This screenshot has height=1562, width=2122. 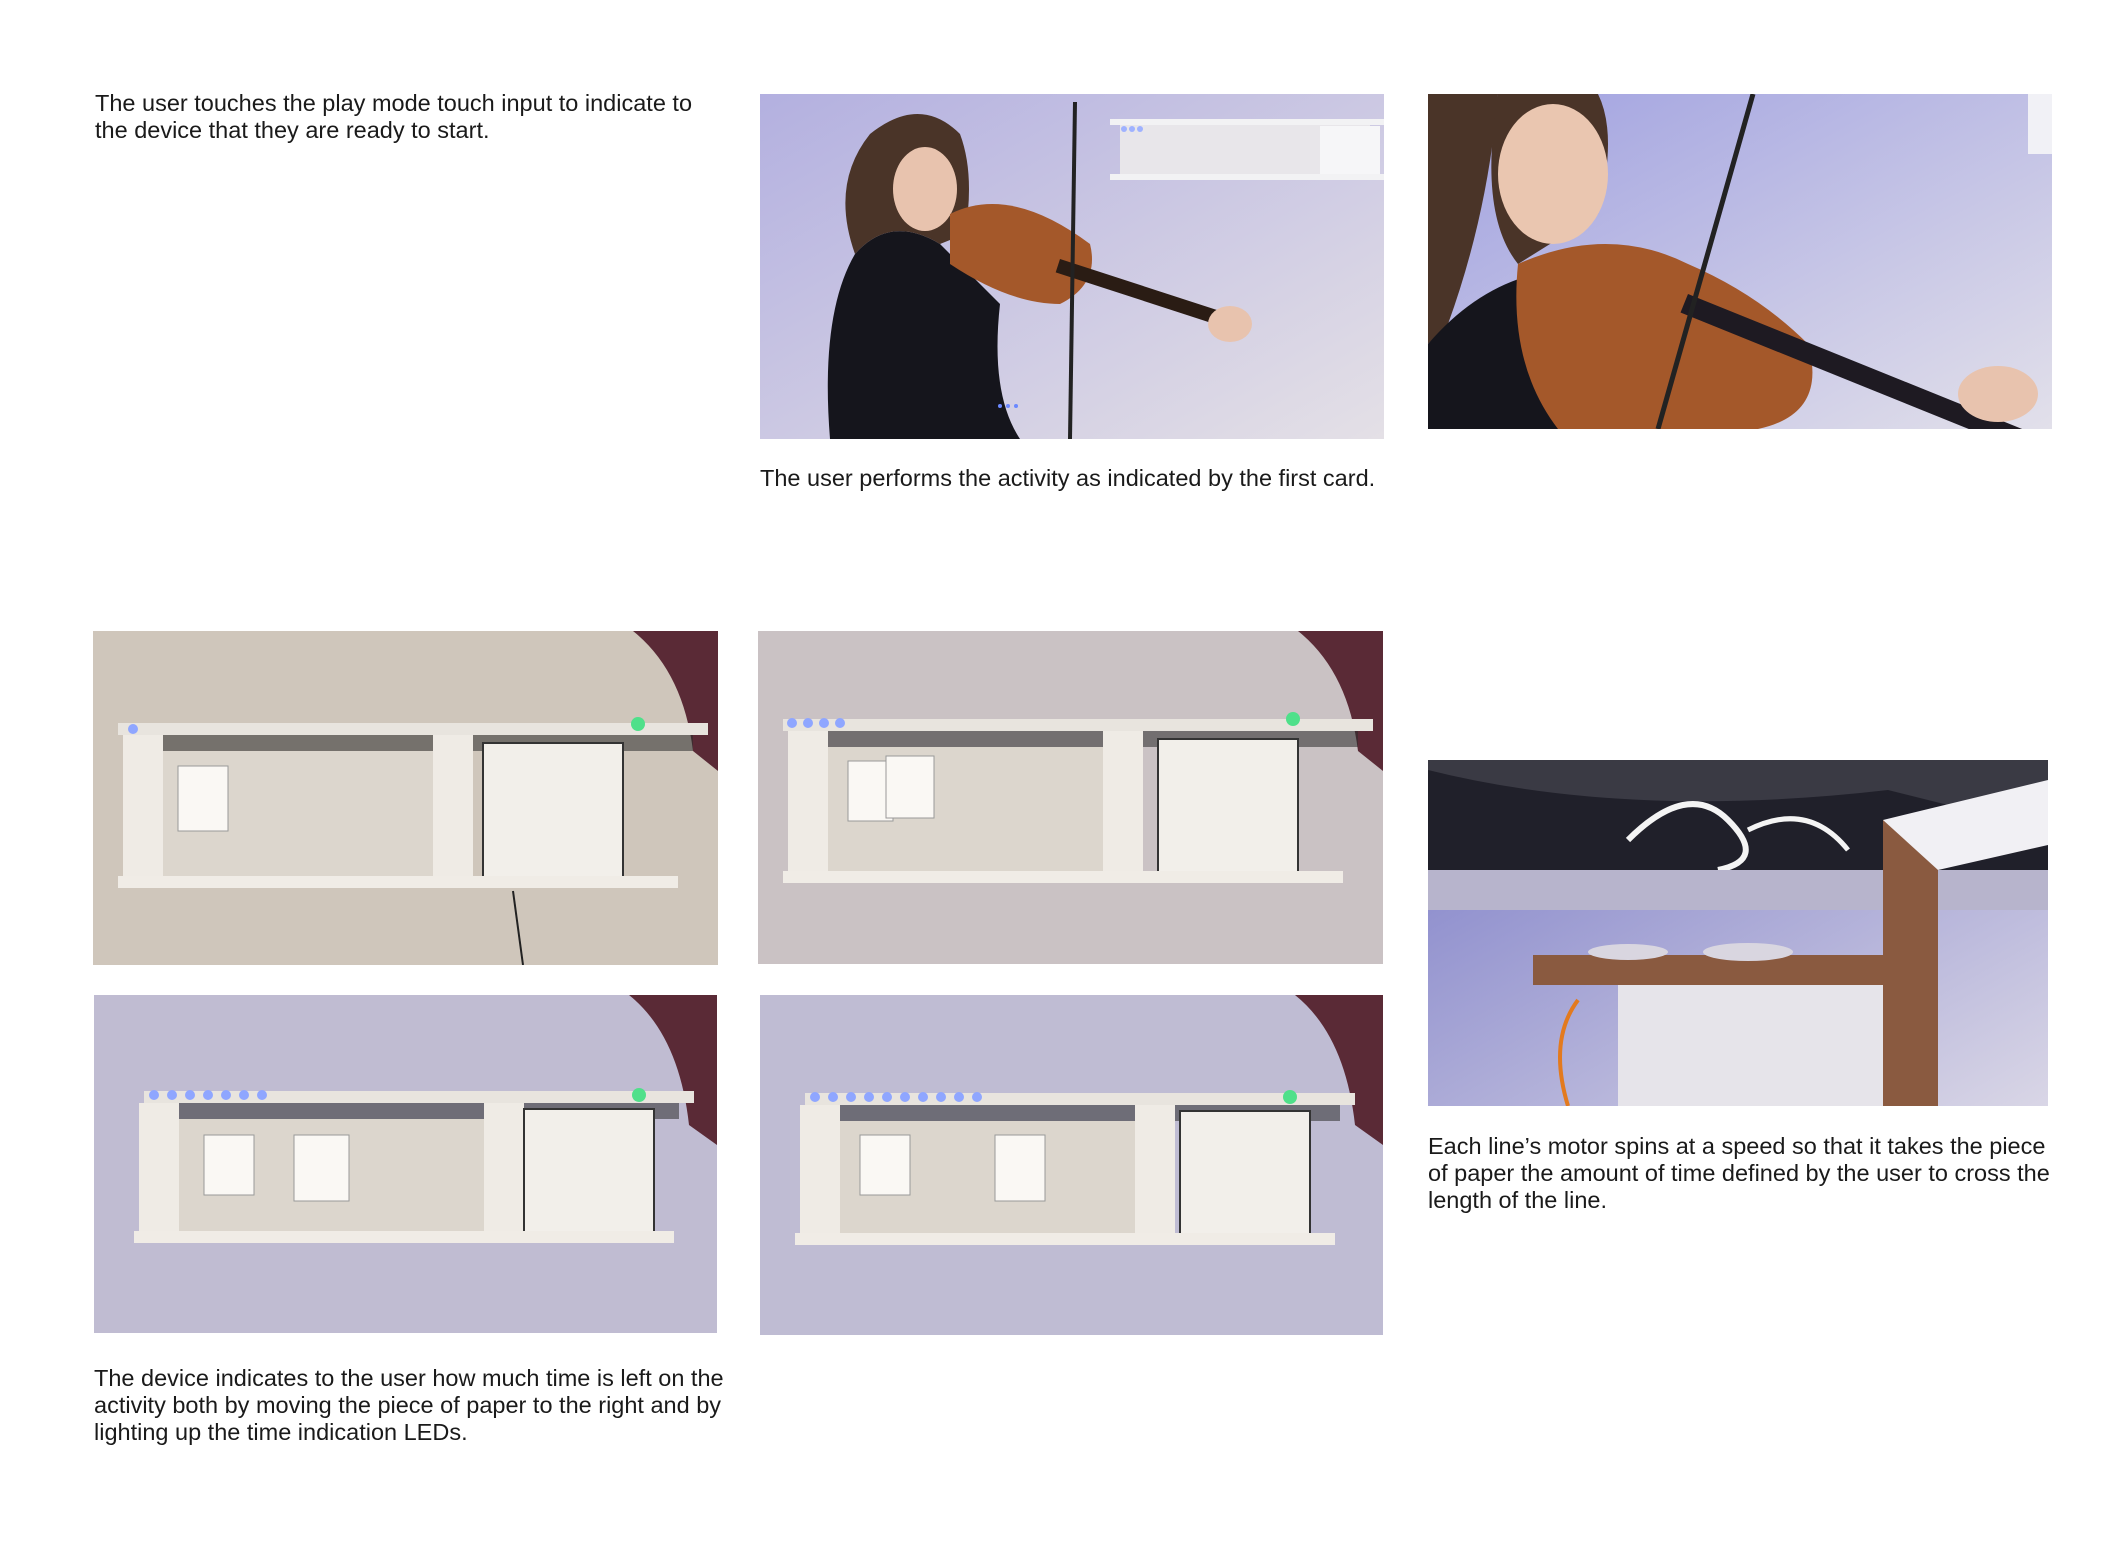 I want to click on violinist-wide-photo, so click(x=1072, y=266).